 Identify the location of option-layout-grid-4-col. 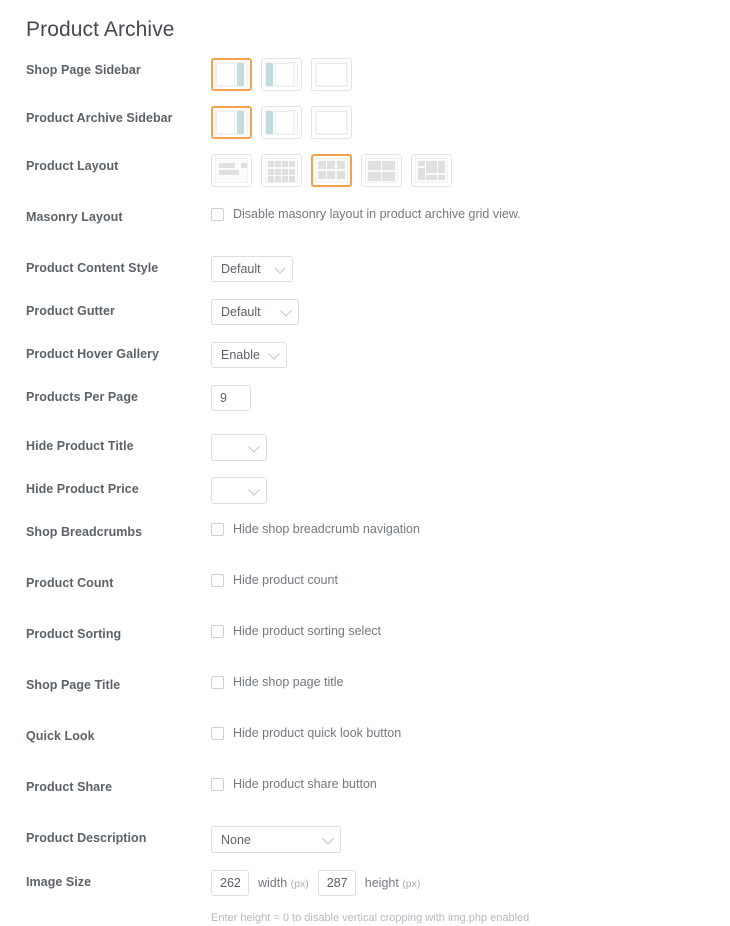
(281, 170).